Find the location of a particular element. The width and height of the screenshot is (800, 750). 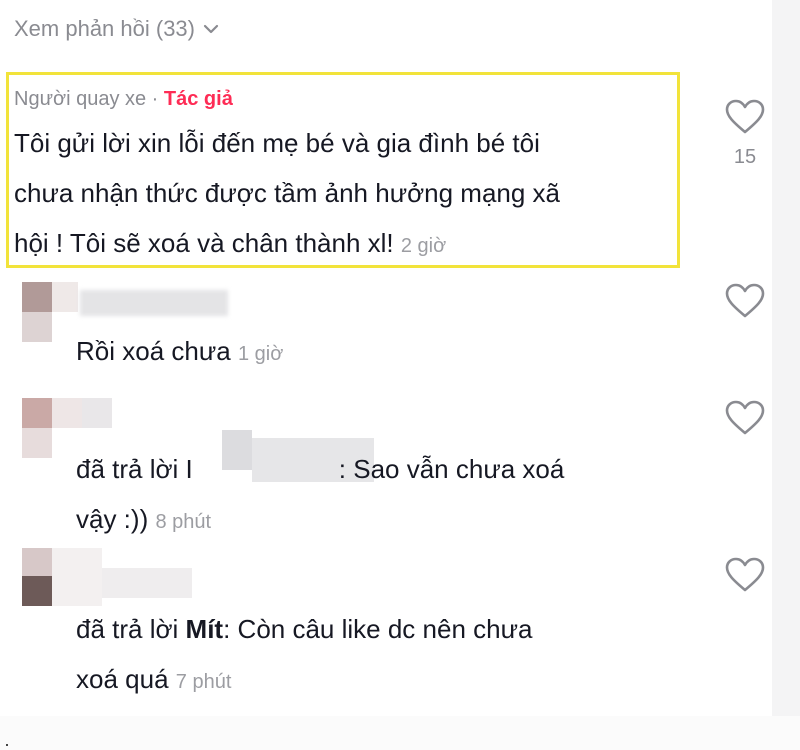

comment-text: Rồi xoá chưa 1 giờ is located at coordinates (179, 352).